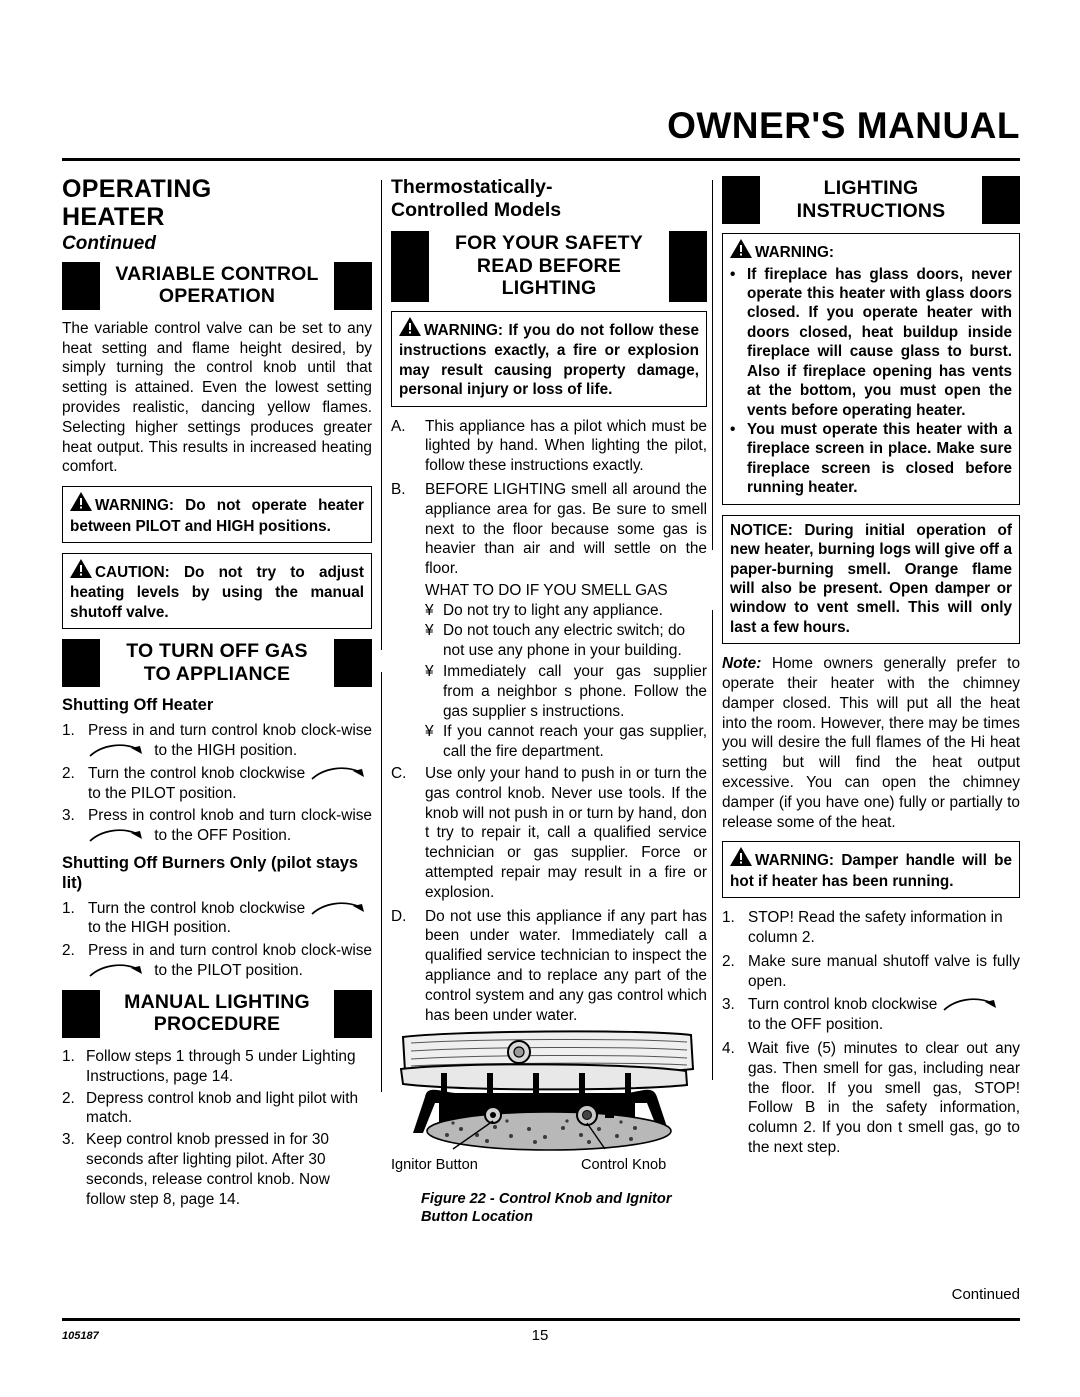  Describe the element at coordinates (549, 288) in the screenshot. I see `banner-text-line3: LIGHTING` at that location.